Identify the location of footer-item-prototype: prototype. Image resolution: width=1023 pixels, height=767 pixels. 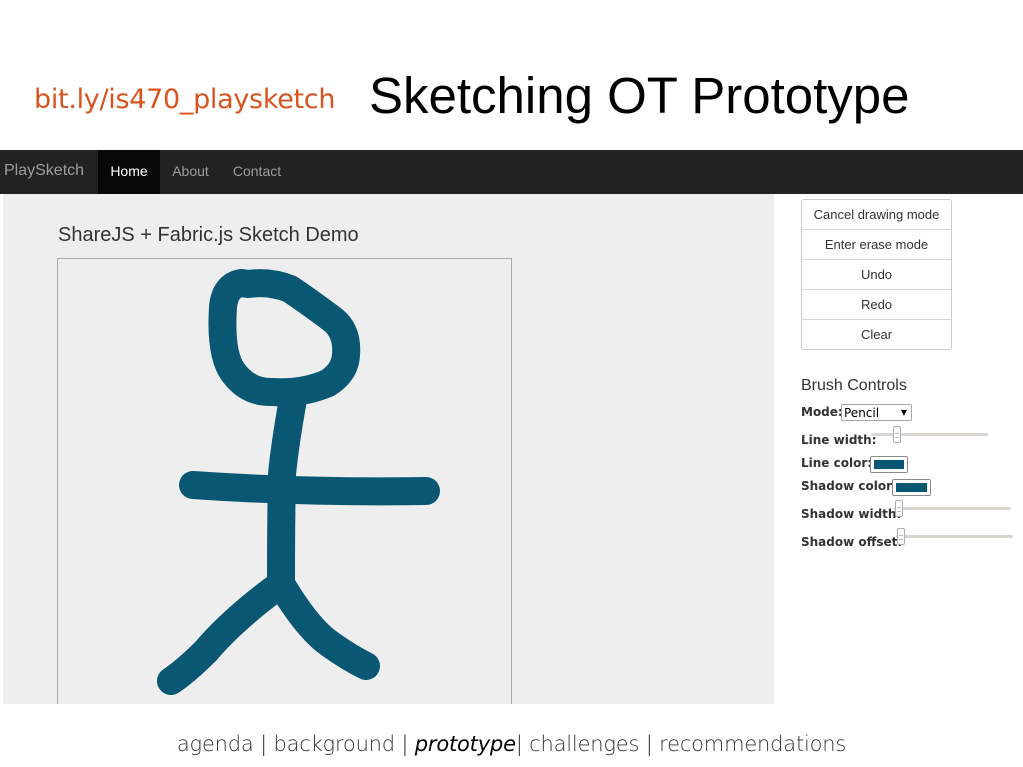
(465, 744).